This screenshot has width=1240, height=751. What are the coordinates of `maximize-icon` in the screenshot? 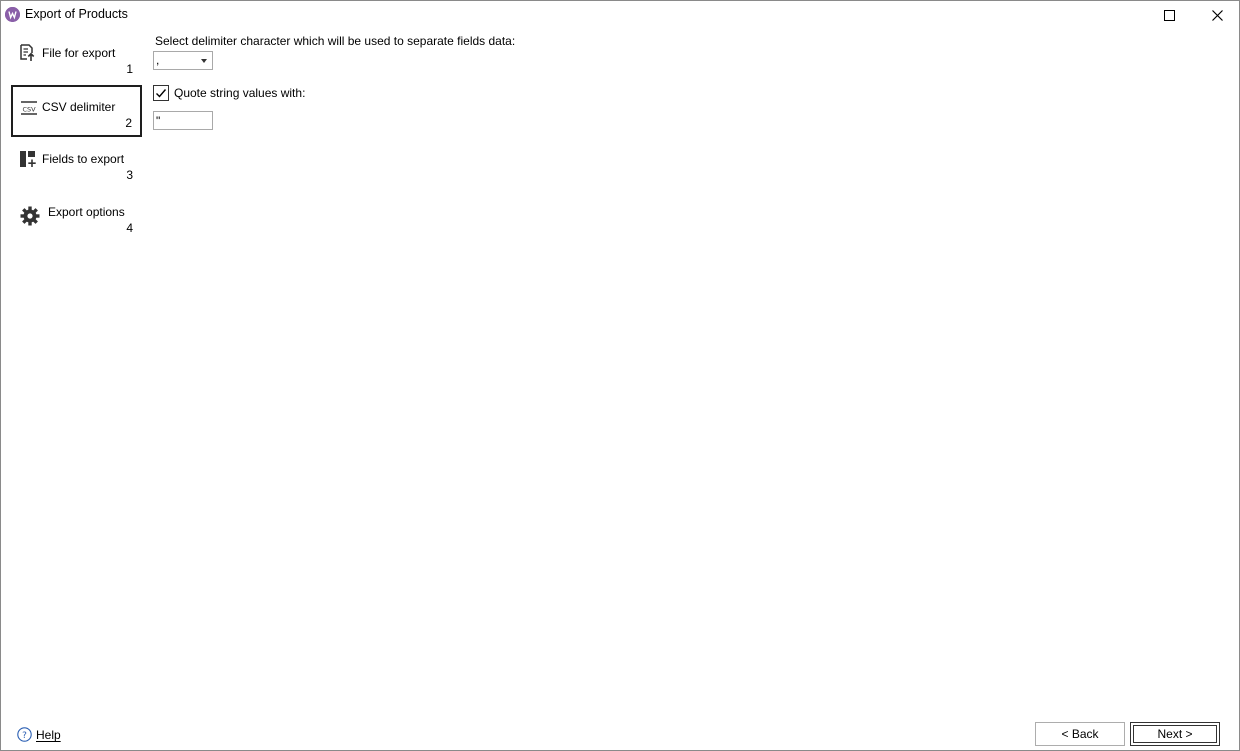 It's located at (1169, 15).